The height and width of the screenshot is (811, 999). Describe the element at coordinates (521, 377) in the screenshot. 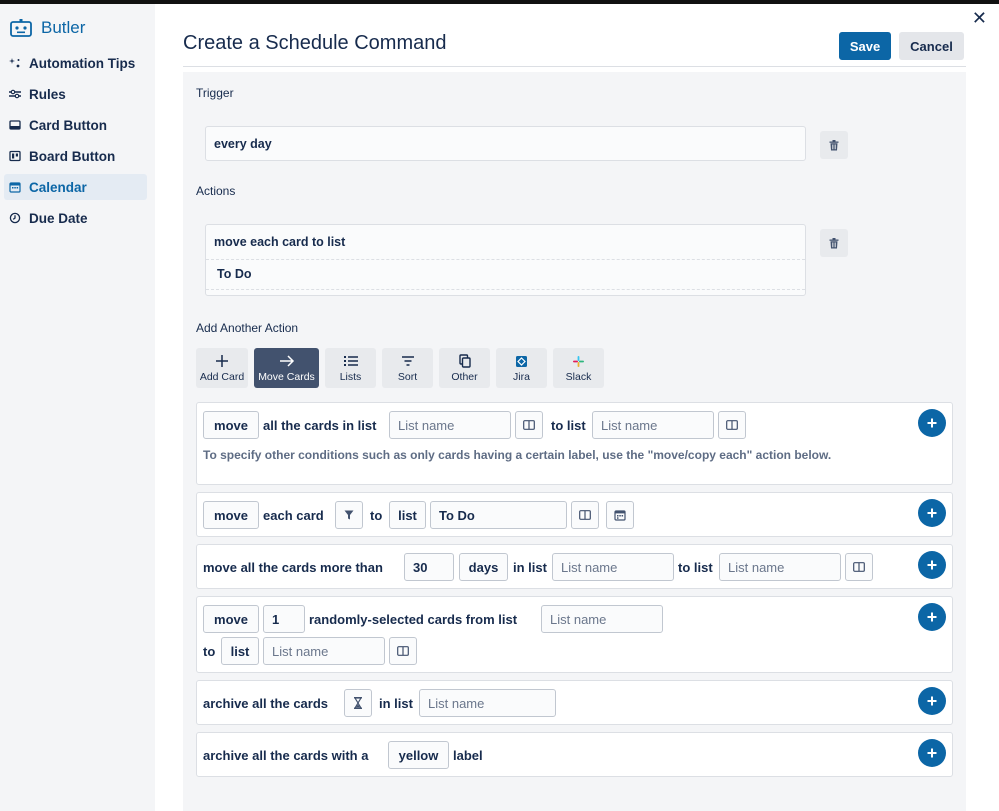

I see `tab-label: Jira` at that location.